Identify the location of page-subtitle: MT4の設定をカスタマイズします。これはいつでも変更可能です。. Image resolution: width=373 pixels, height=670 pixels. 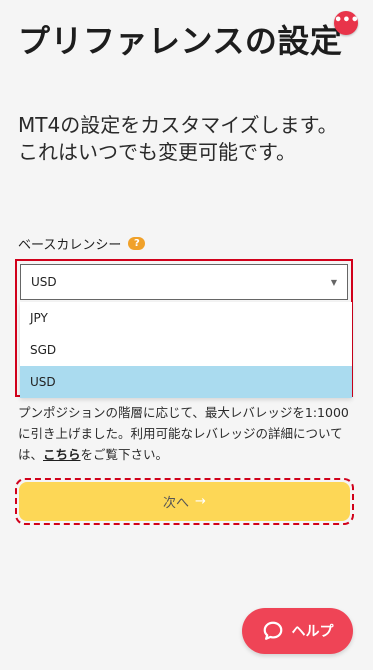
(178, 138).